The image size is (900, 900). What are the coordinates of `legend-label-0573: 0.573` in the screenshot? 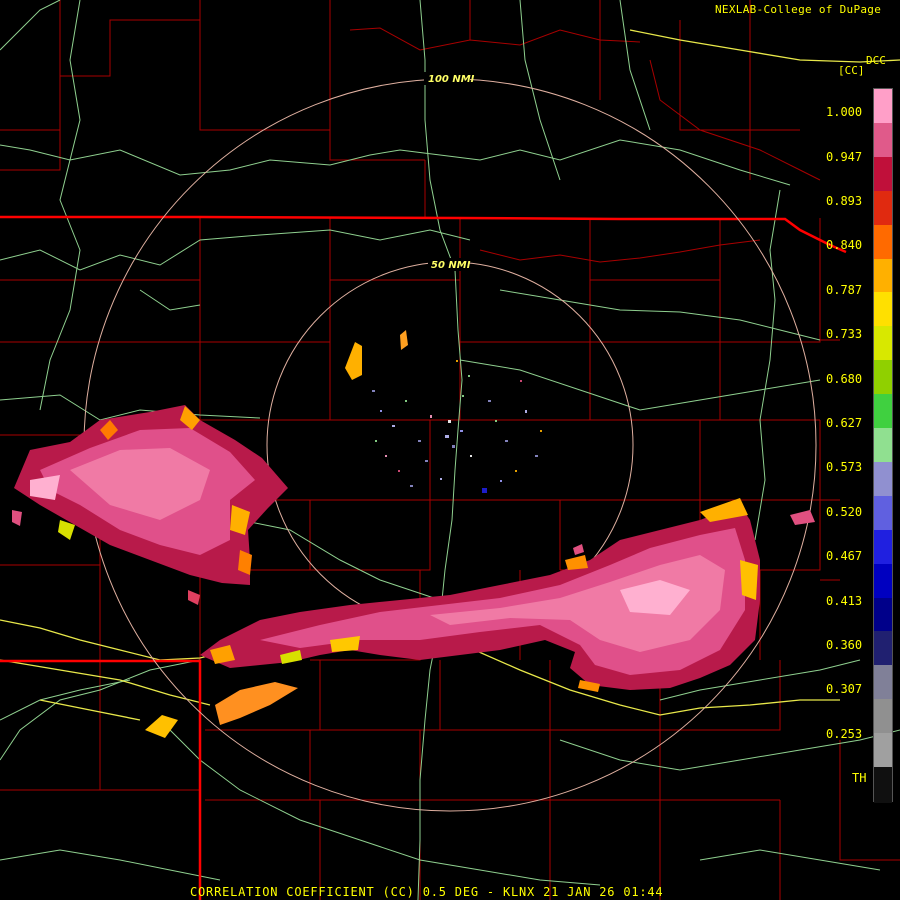 It's located at (844, 467).